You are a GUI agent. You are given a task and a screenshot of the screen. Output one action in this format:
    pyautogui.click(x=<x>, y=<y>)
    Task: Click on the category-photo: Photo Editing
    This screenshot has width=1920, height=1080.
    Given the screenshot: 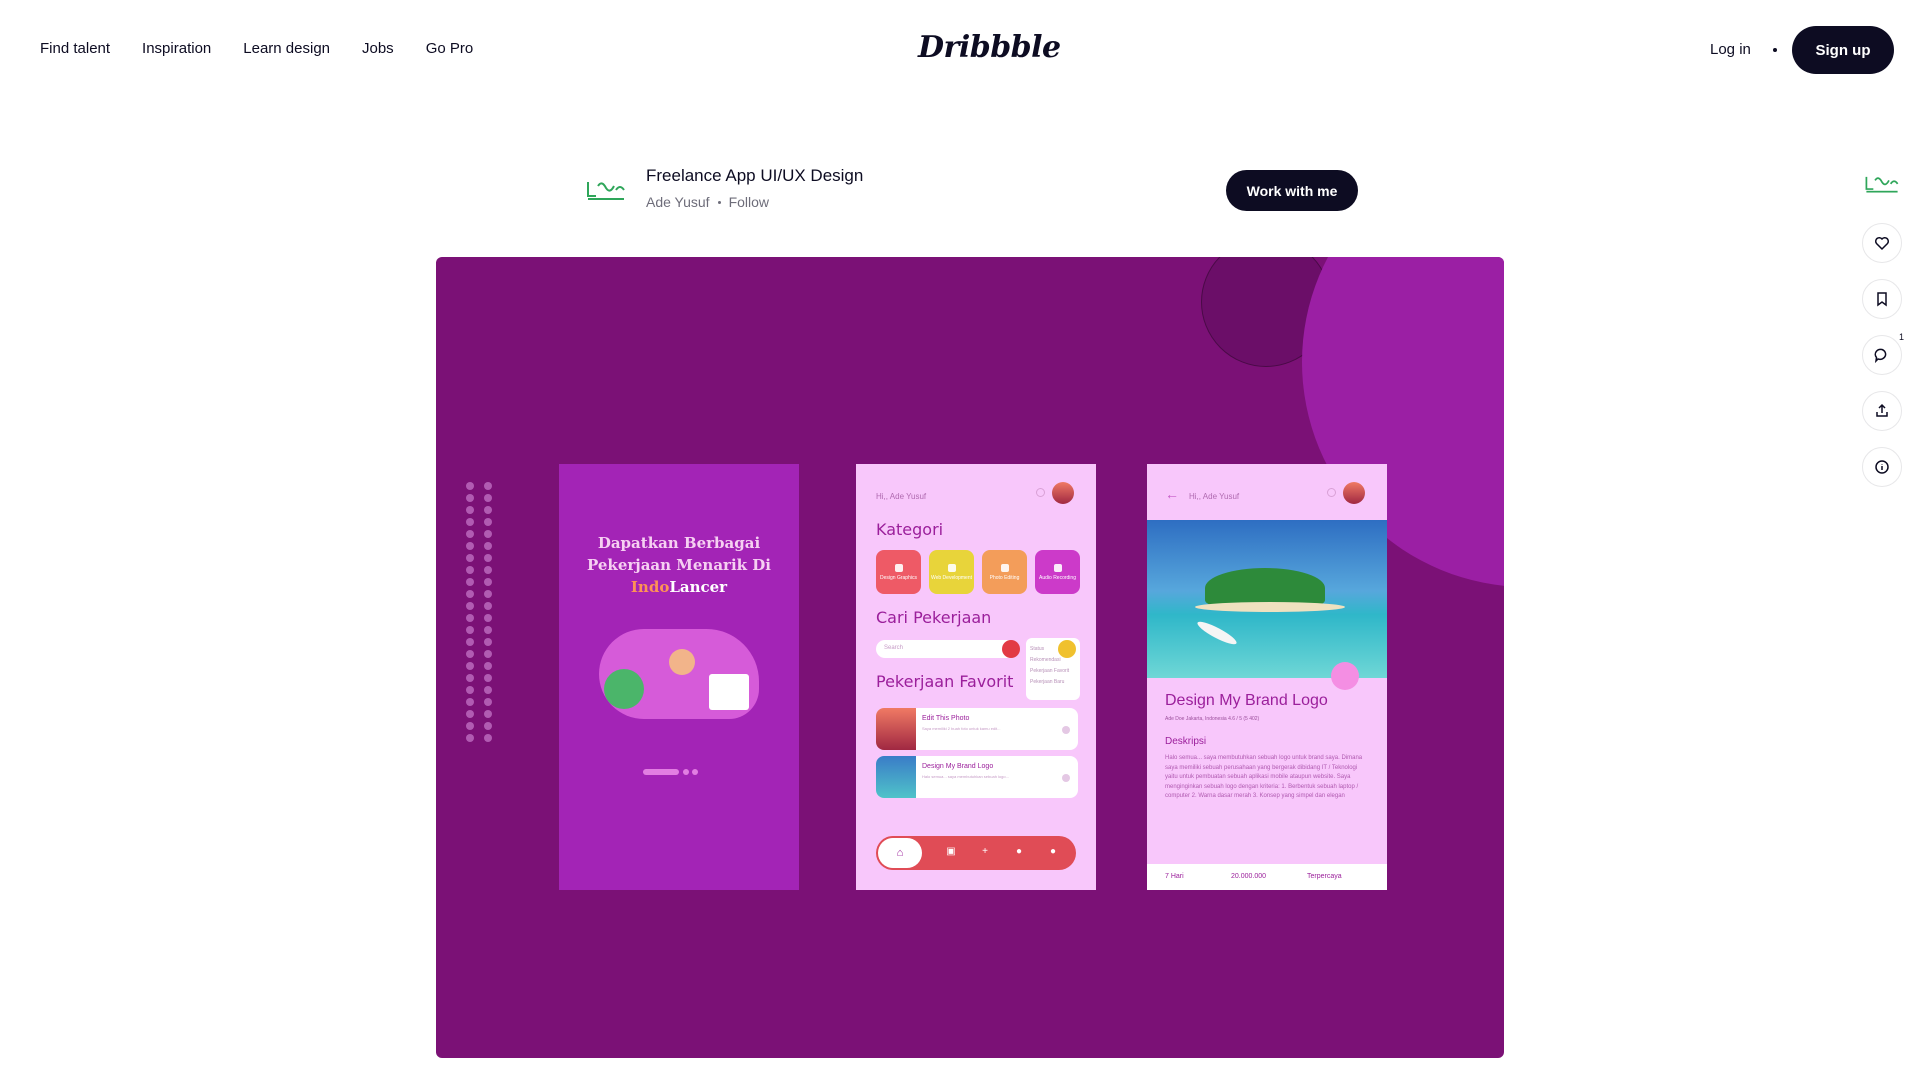 What is the action you would take?
    pyautogui.click(x=1004, y=572)
    